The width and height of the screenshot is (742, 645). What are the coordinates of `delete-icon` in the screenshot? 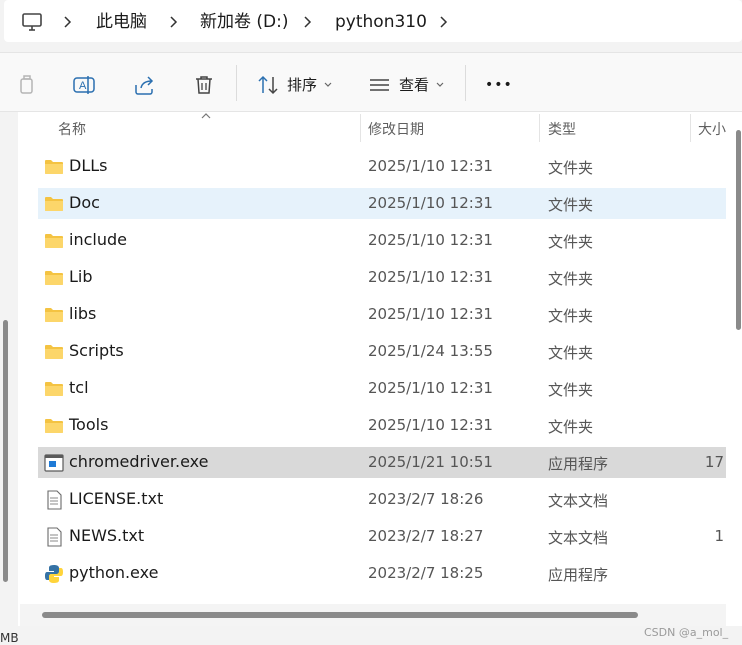 It's located at (204, 85).